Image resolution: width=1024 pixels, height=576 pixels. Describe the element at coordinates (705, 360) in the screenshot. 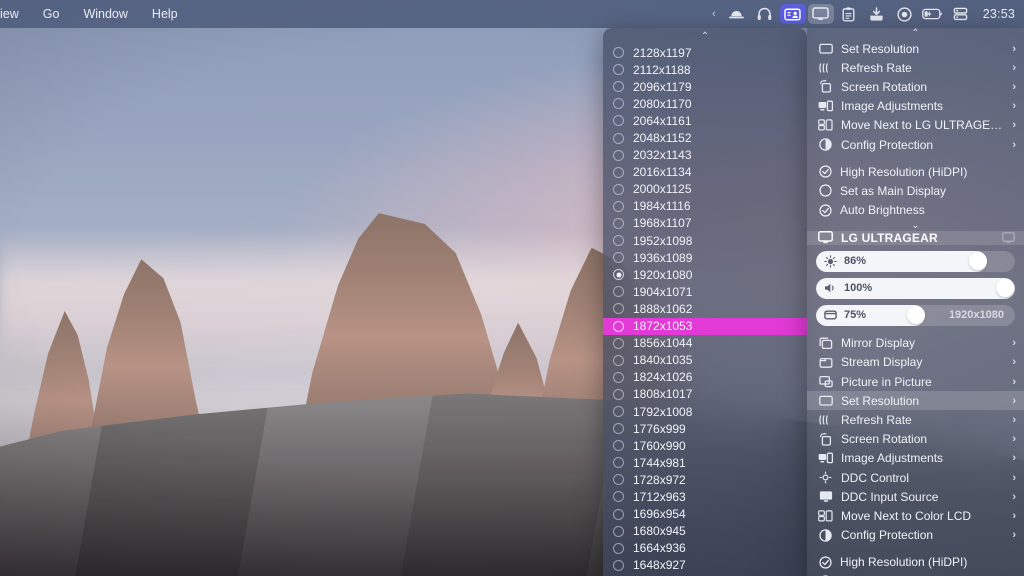

I see `resolution-option: 1840x1035` at that location.